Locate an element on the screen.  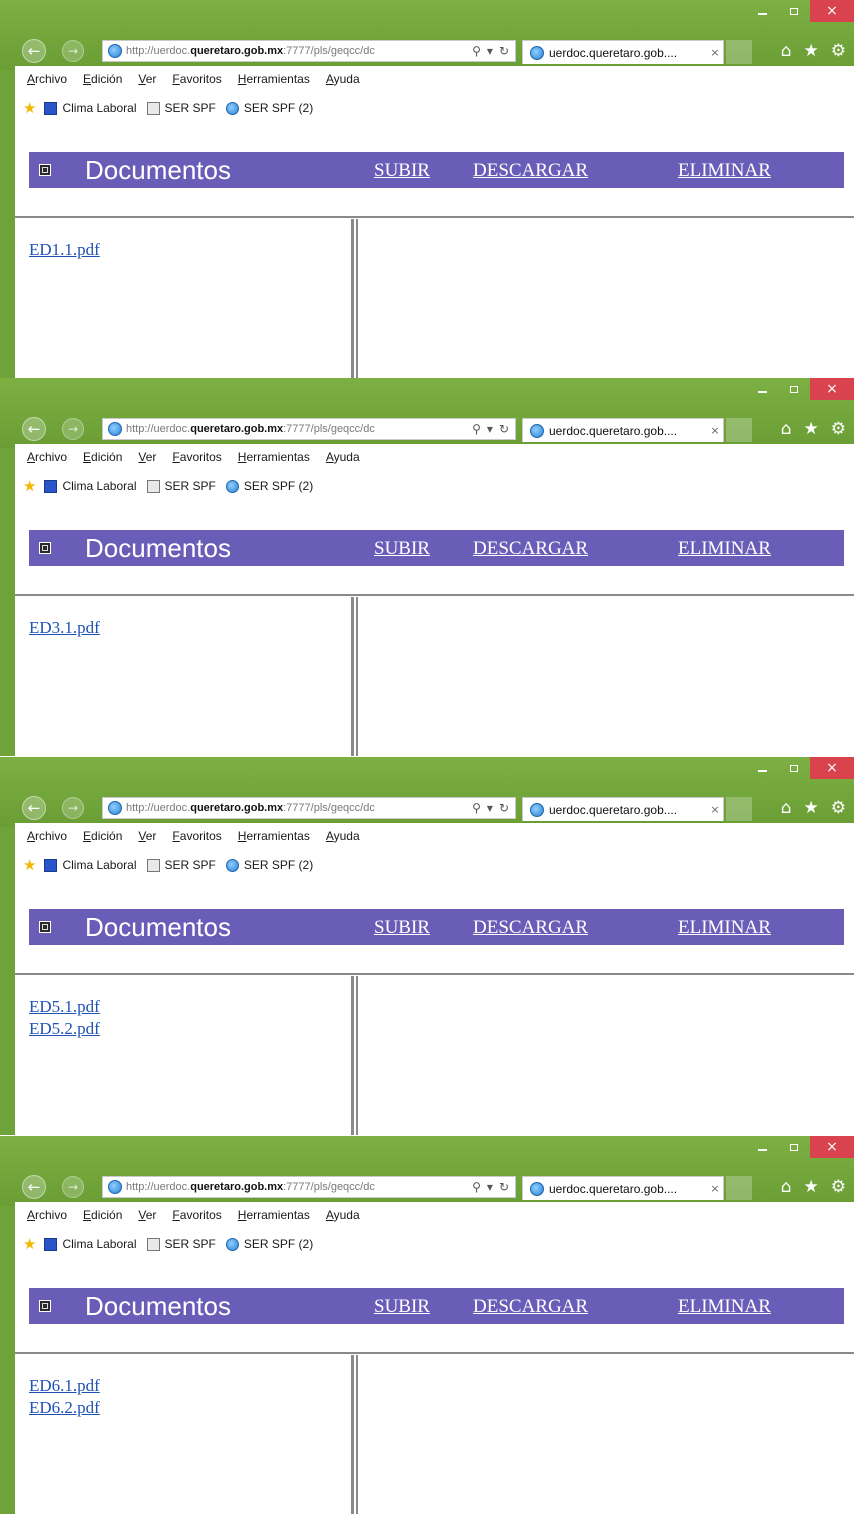
settings-gear-icon: ⚙ is located at coordinates (838, 51).